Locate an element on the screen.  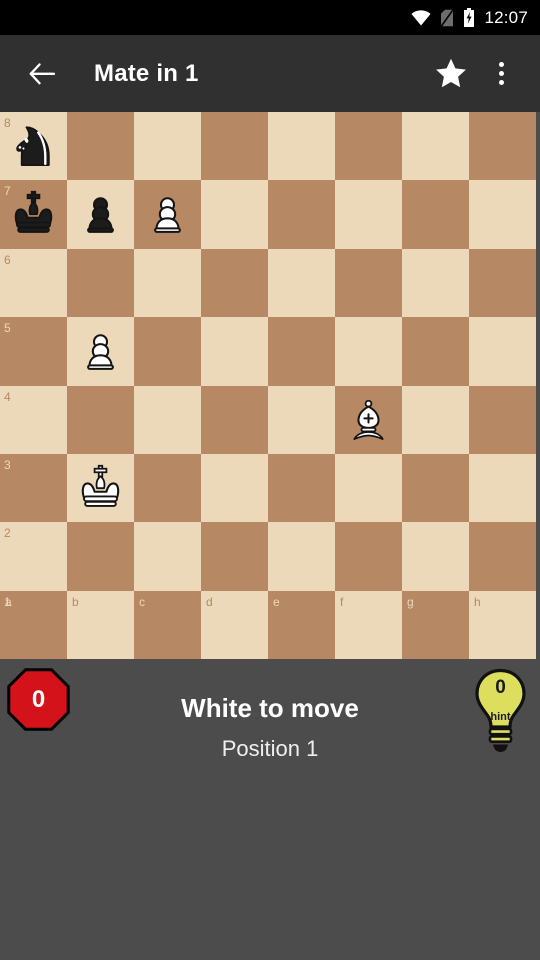
board-square-f8 is located at coordinates (368, 146).